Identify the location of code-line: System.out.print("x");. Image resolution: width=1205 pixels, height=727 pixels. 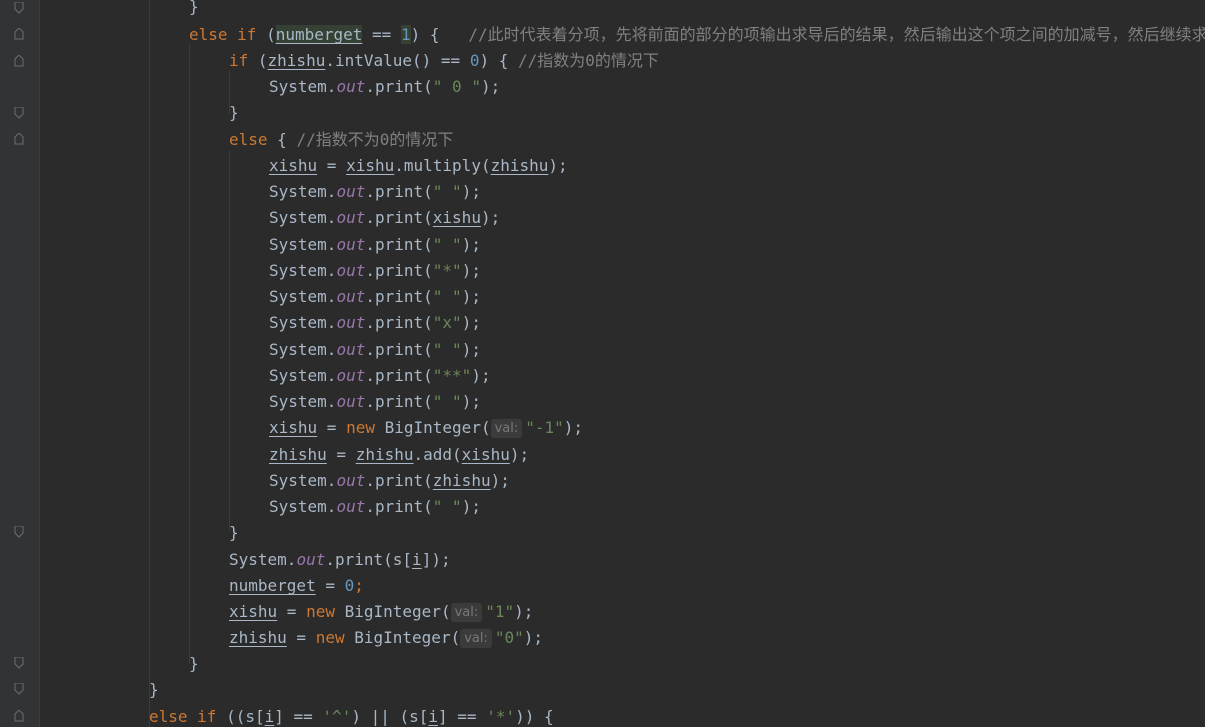
(375, 323).